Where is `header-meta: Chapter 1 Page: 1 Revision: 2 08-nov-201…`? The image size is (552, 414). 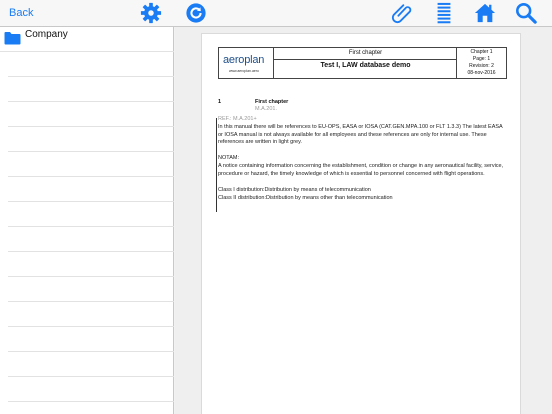 header-meta: Chapter 1 Page: 1 Revision: 2 08-nov-201… is located at coordinates (481, 63).